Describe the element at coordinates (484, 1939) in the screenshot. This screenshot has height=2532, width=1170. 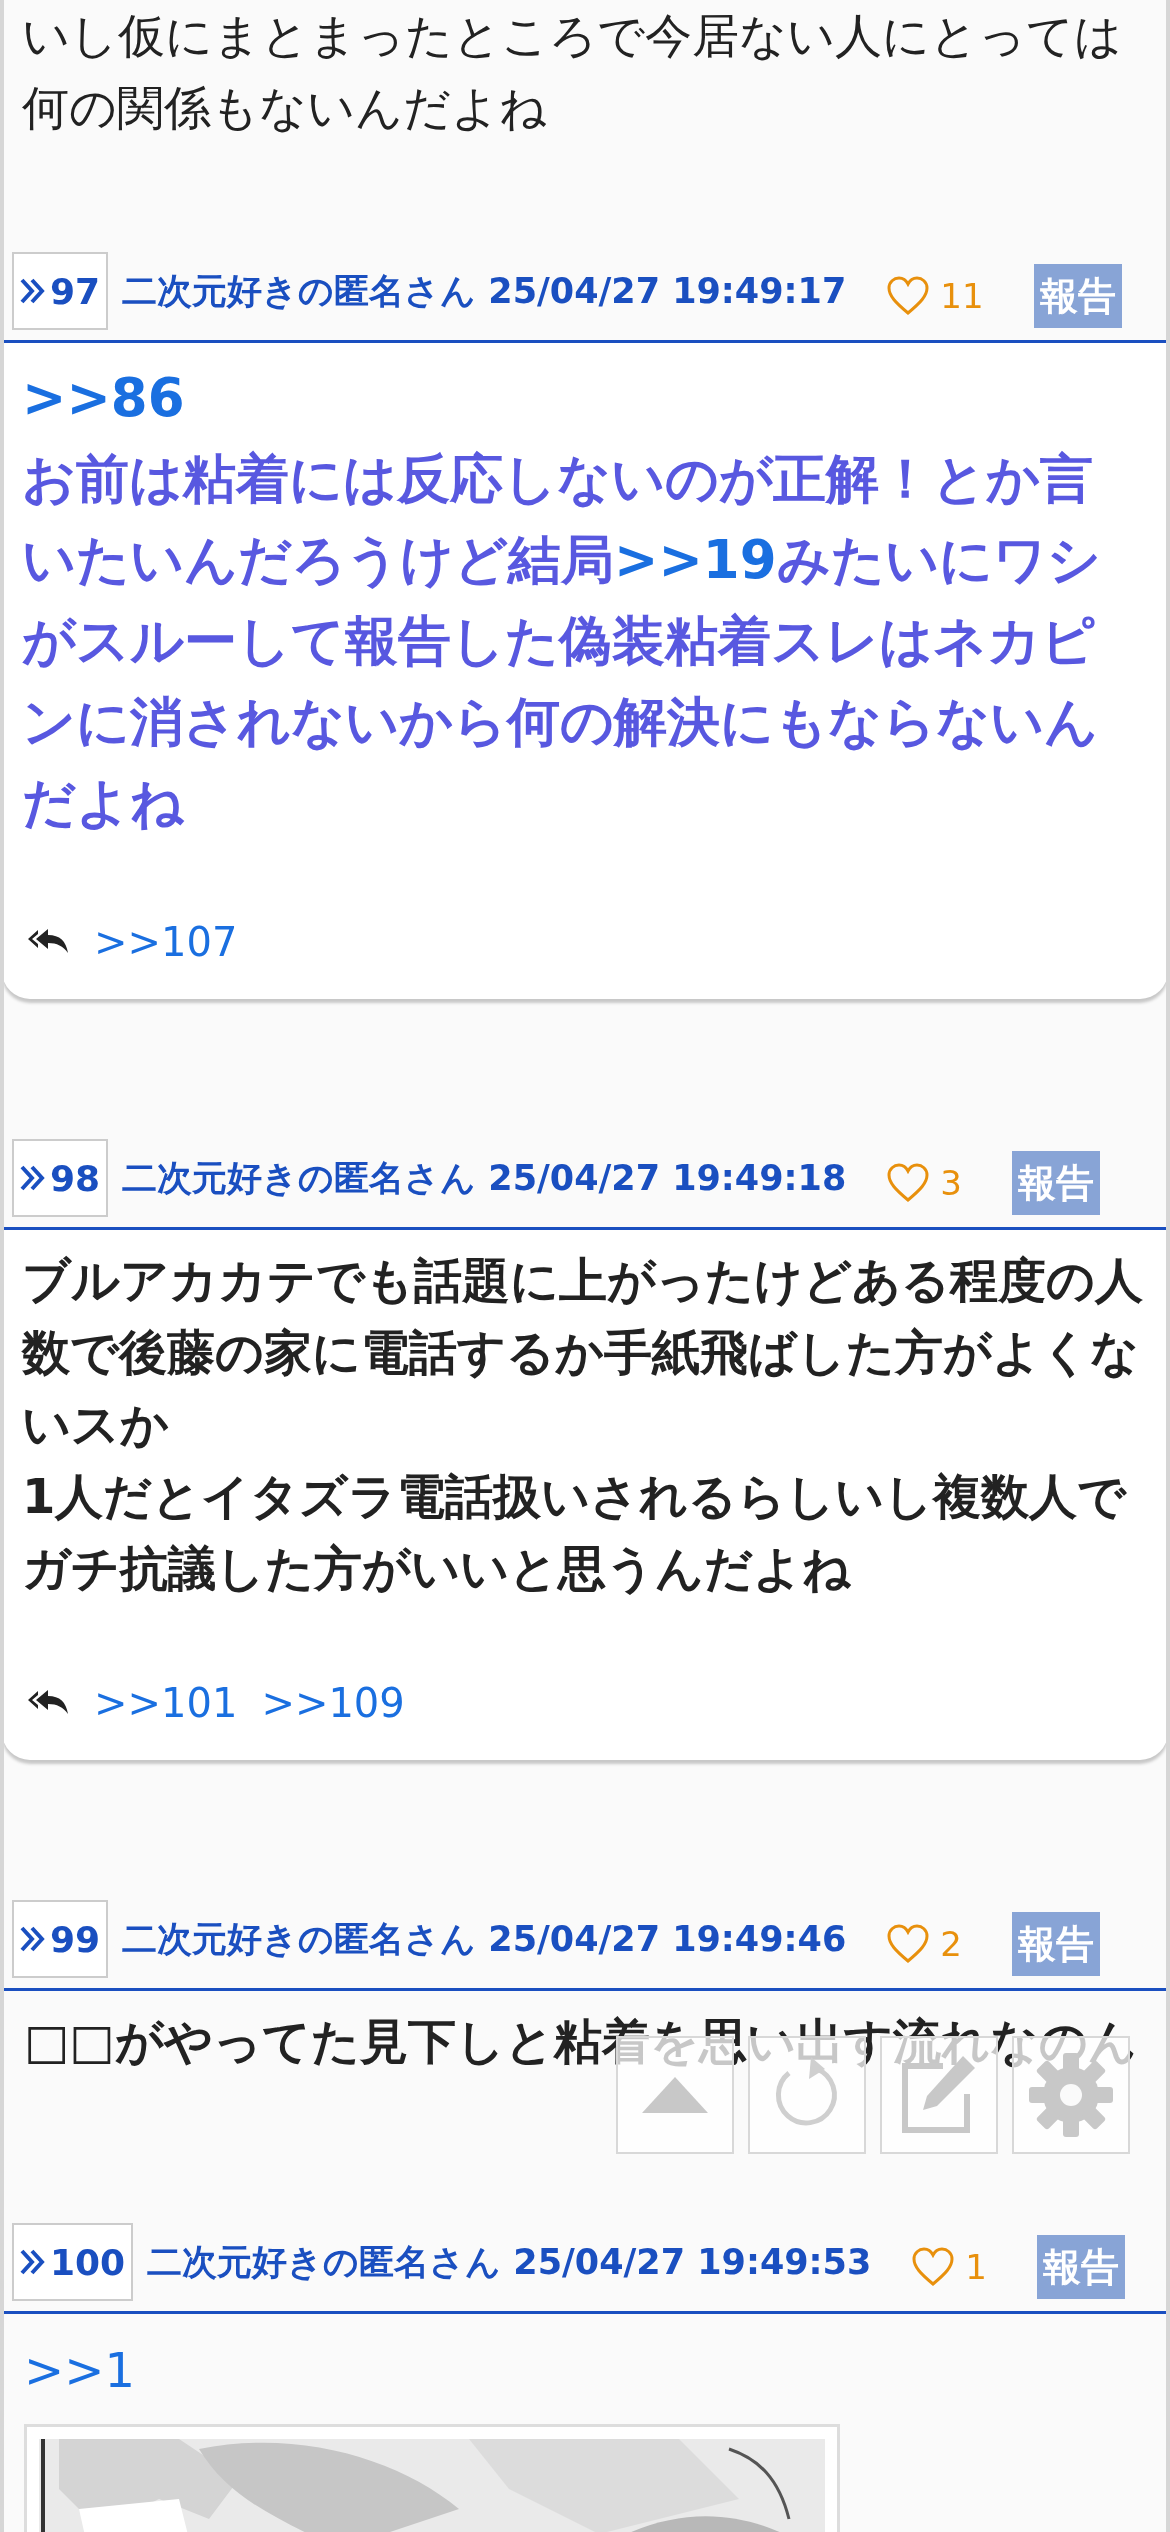
I see `poster-info: 二次元好きの匿名さん 25/04/27 19:49:46` at that location.